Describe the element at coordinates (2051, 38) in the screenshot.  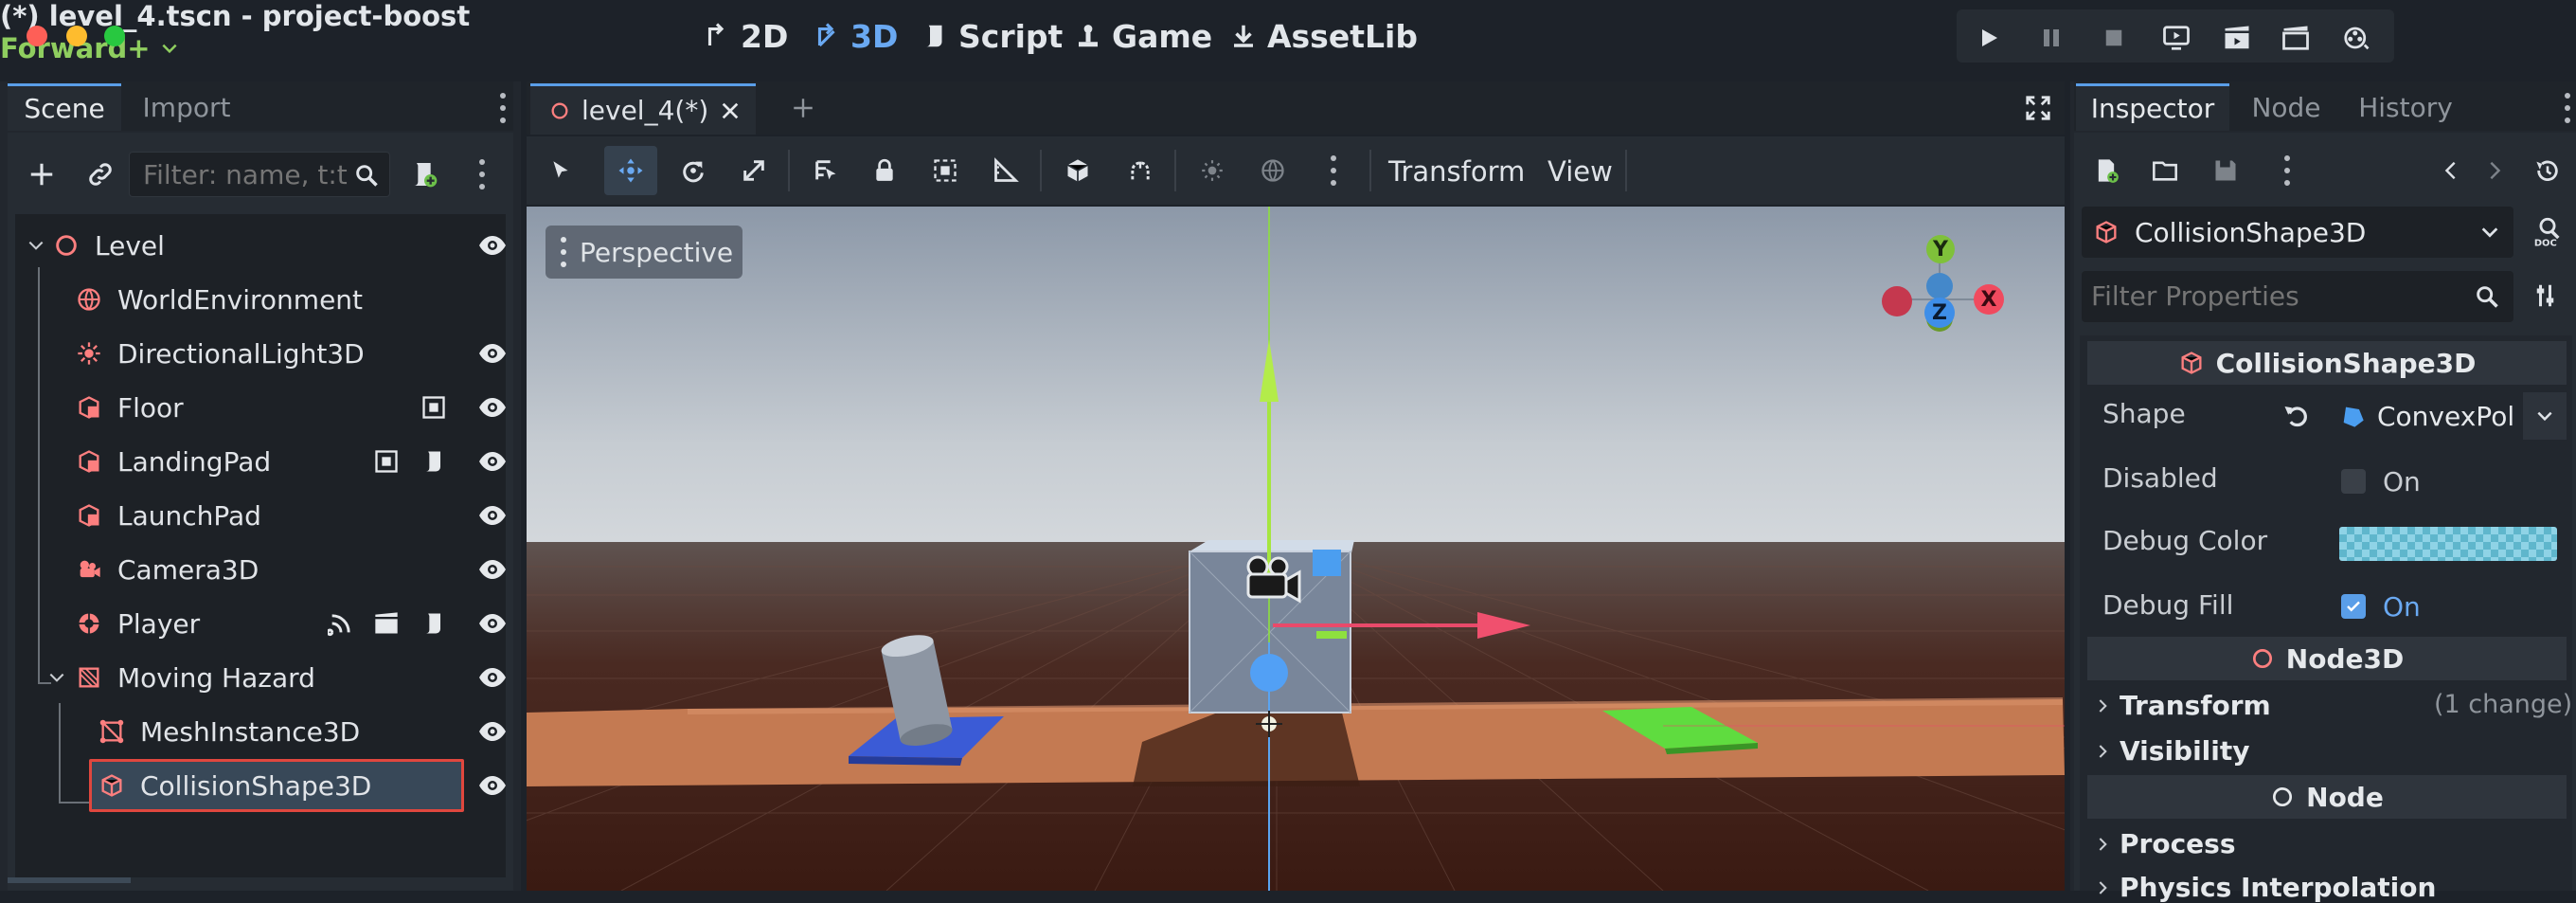
I see `pause-button` at that location.